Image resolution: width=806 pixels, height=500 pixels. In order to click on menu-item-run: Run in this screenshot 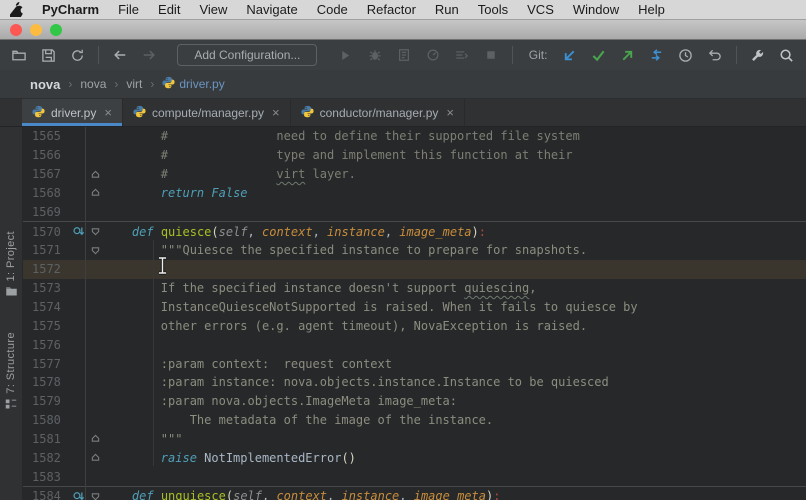, I will do `click(447, 9)`.